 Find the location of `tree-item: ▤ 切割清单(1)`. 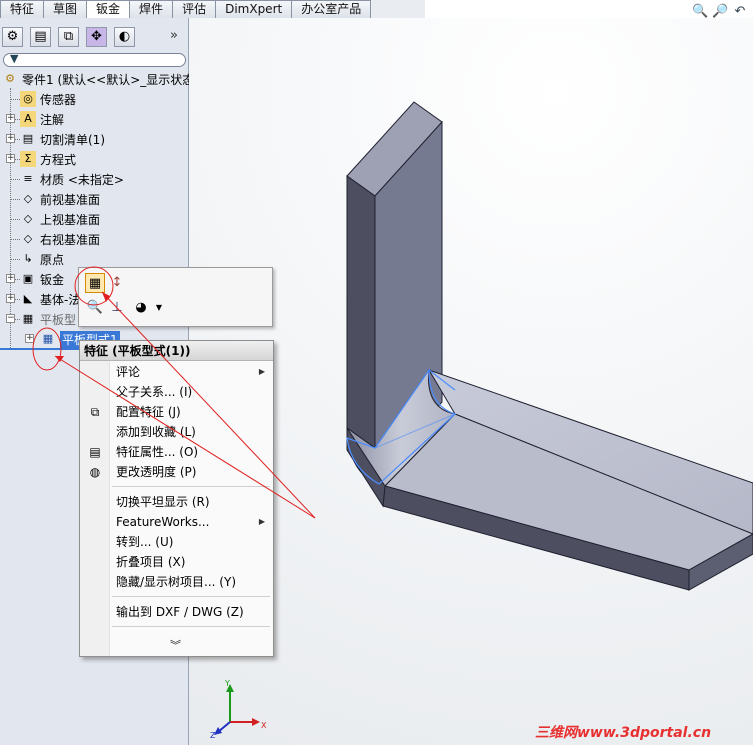

tree-item: ▤ 切割清单(1) is located at coordinates (62, 139).